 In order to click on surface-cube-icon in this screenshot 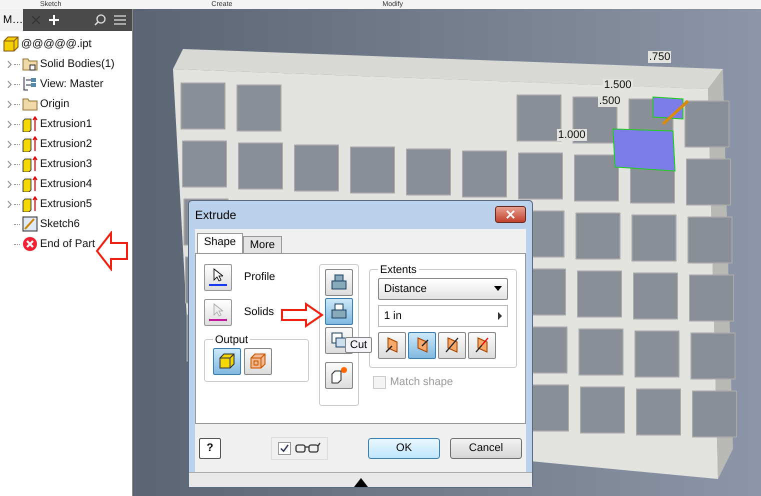, I will do `click(258, 361)`.